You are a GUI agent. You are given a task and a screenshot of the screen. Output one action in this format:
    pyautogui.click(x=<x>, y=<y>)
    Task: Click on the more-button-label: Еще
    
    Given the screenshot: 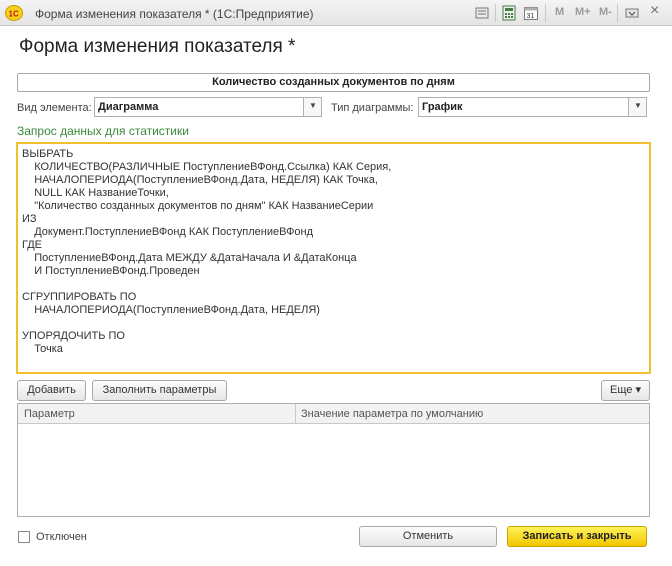 What is the action you would take?
    pyautogui.click(x=621, y=390)
    